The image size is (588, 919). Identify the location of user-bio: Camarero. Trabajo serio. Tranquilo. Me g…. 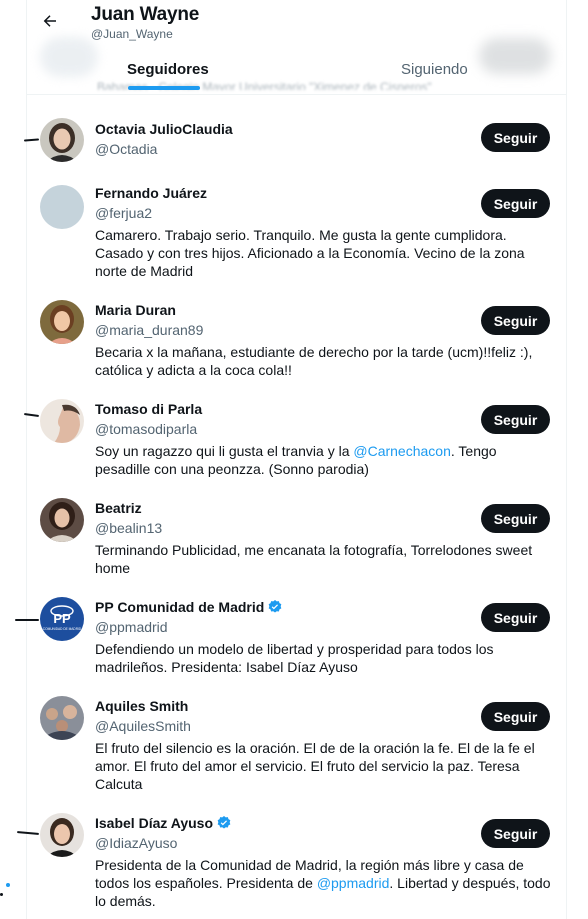
(310, 253).